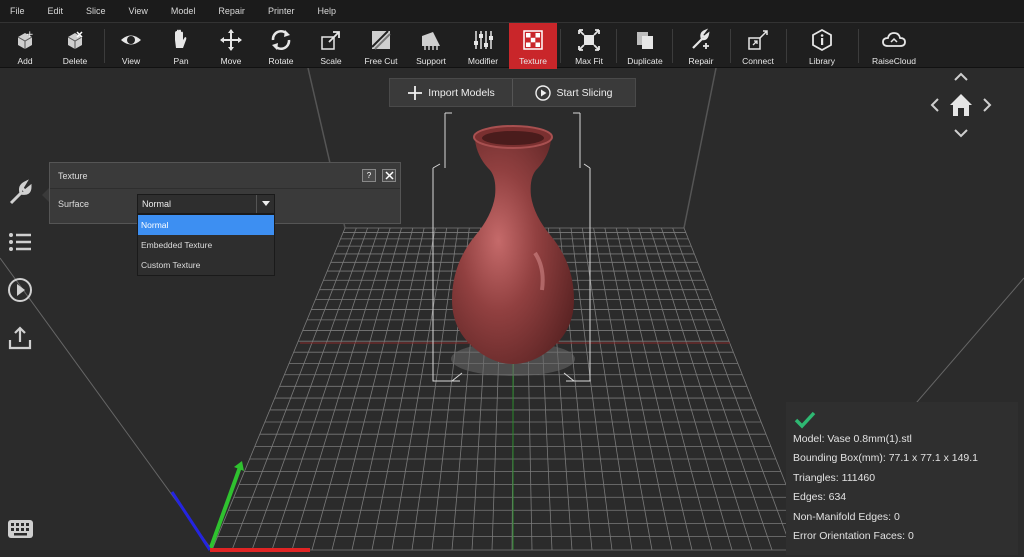  Describe the element at coordinates (20, 193) in the screenshot. I see `repair-wrench-side-icon` at that location.